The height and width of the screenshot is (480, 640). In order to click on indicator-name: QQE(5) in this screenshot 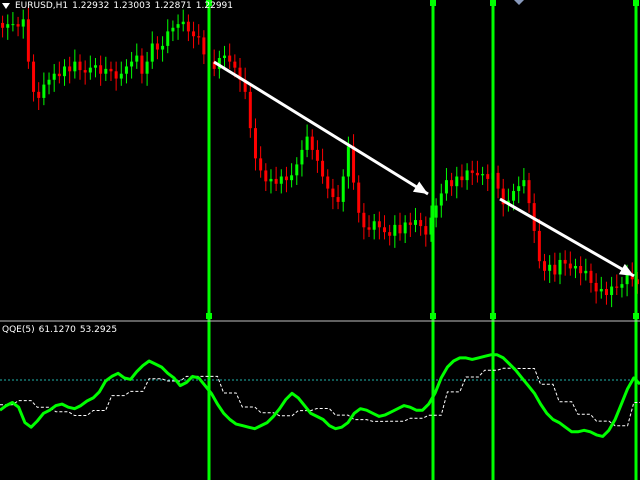, I will do `click(18, 330)`.